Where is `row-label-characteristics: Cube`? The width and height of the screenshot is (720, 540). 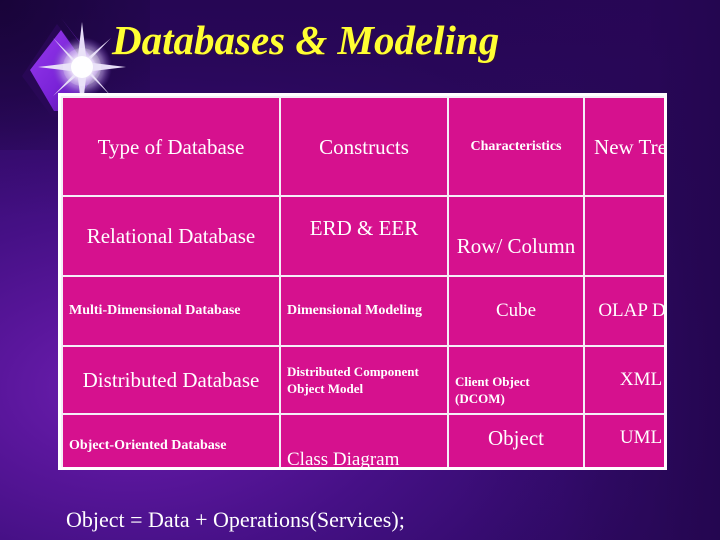 row-label-characteristics: Cube is located at coordinates (516, 310).